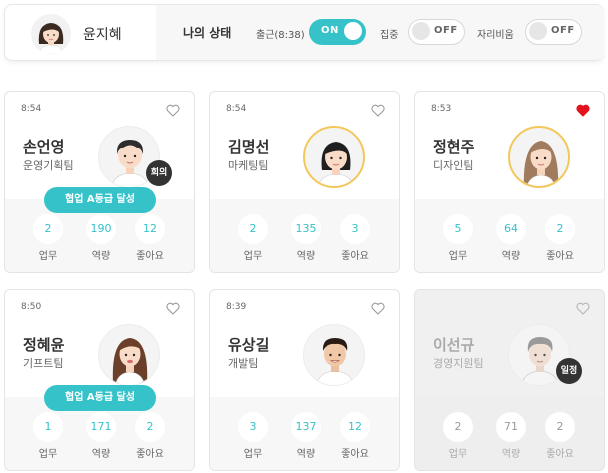 The width and height of the screenshot is (608, 473). What do you see at coordinates (43, 363) in the screenshot?
I see `member-team: 기프트팀` at bounding box center [43, 363].